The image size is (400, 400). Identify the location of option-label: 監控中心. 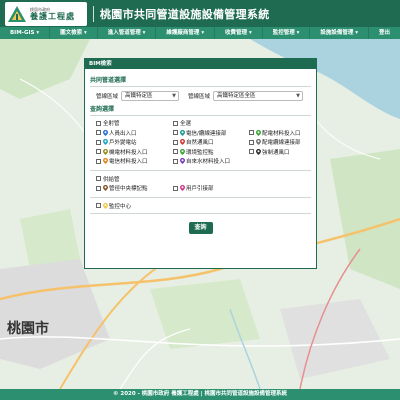
(120, 206).